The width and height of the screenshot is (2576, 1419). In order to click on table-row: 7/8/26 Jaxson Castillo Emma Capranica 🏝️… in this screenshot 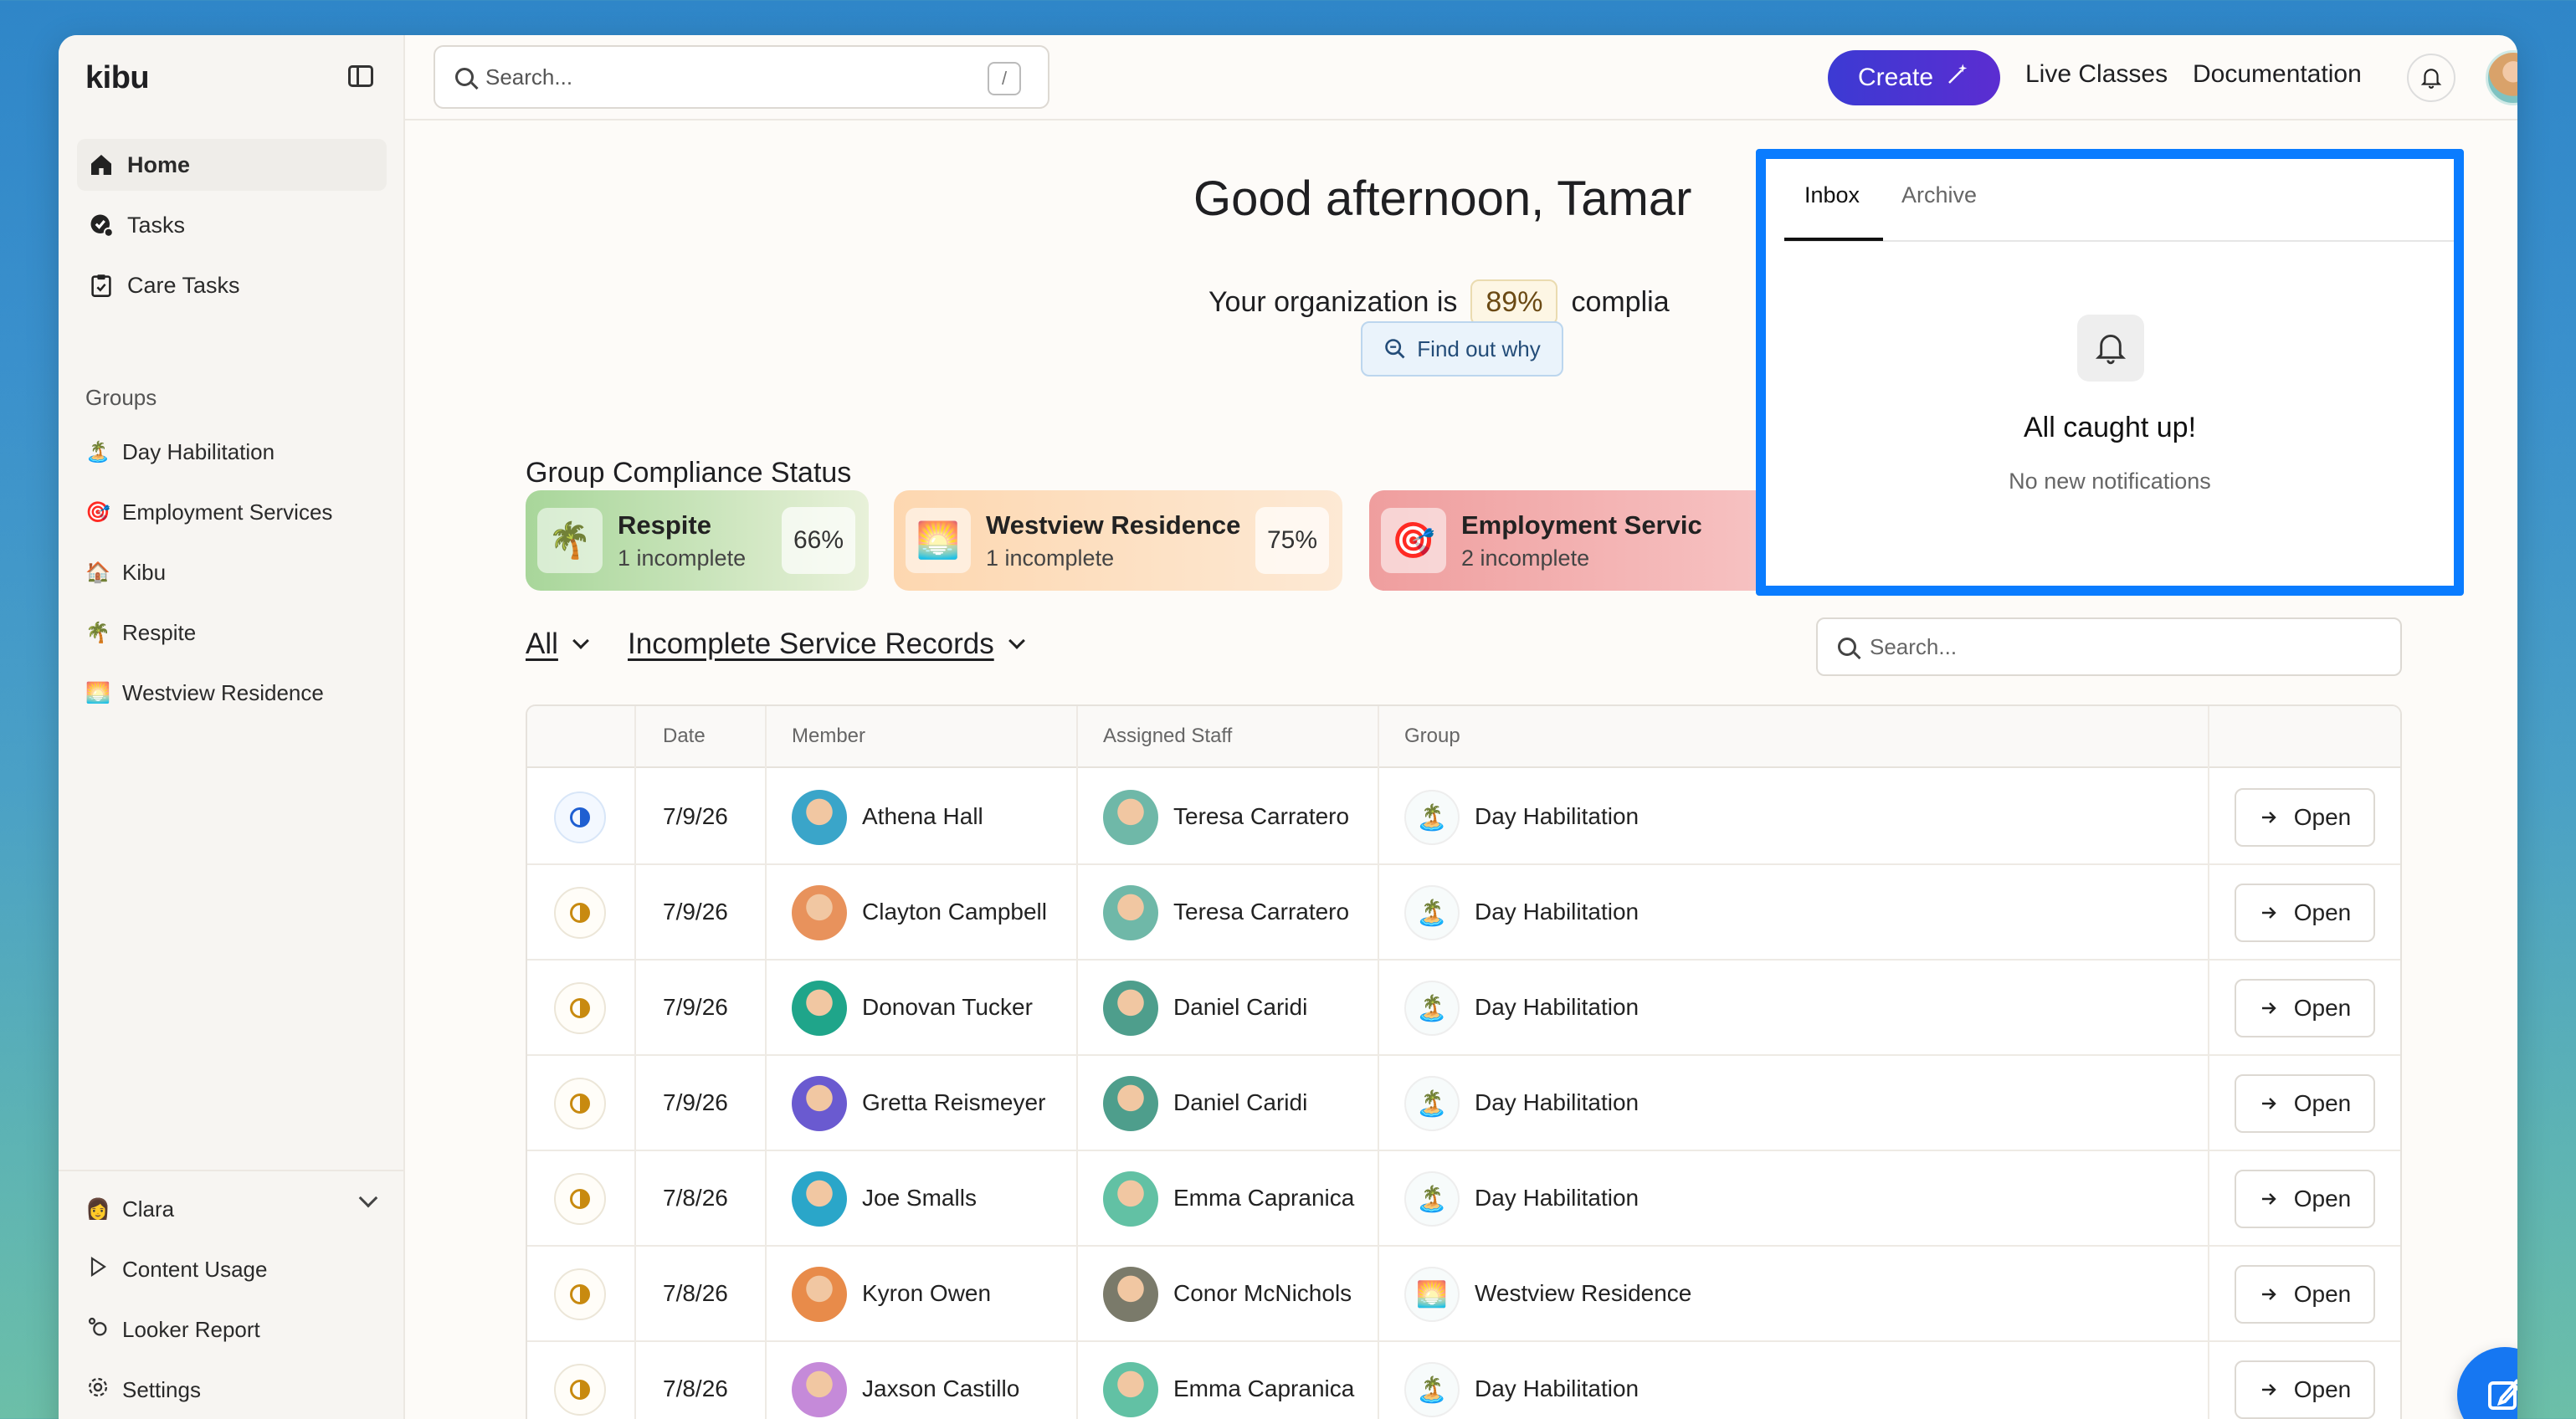, I will do `click(1463, 1380)`.